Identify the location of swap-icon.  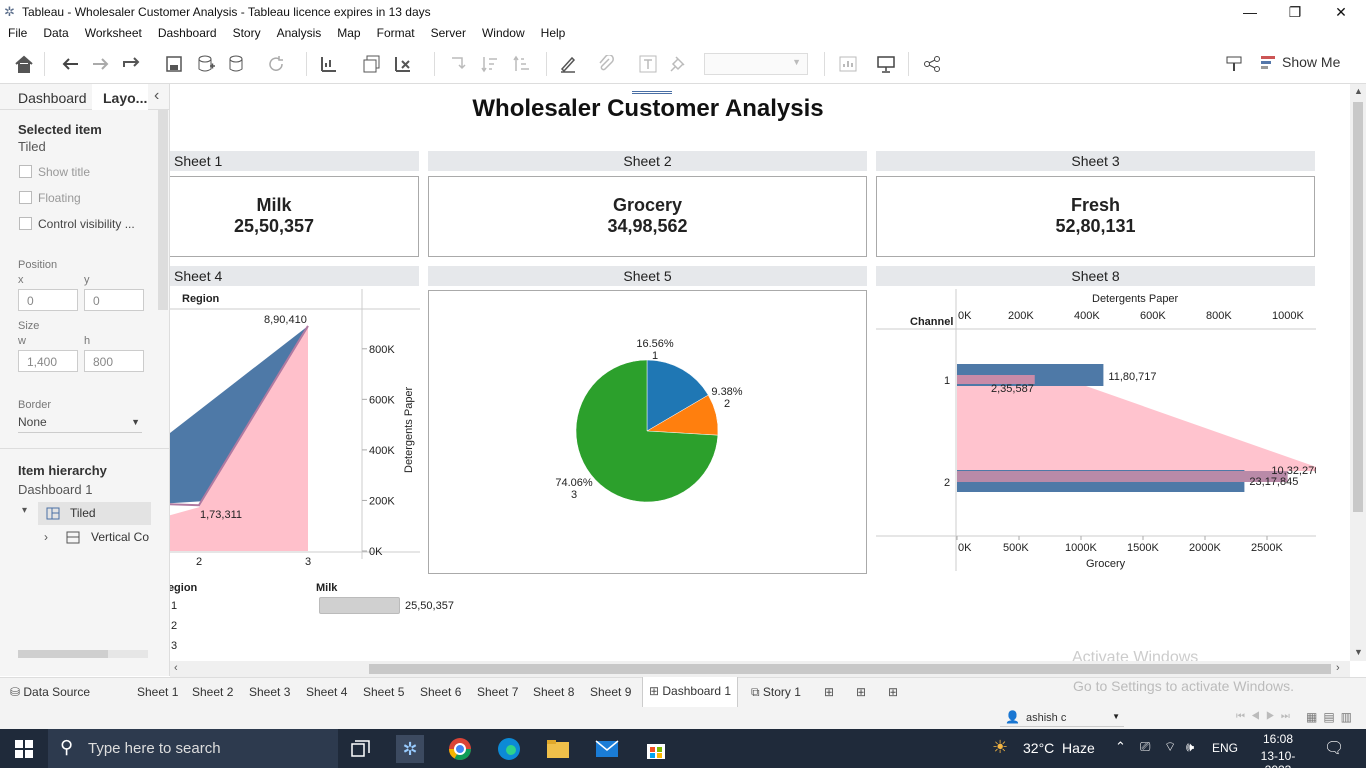
(458, 64).